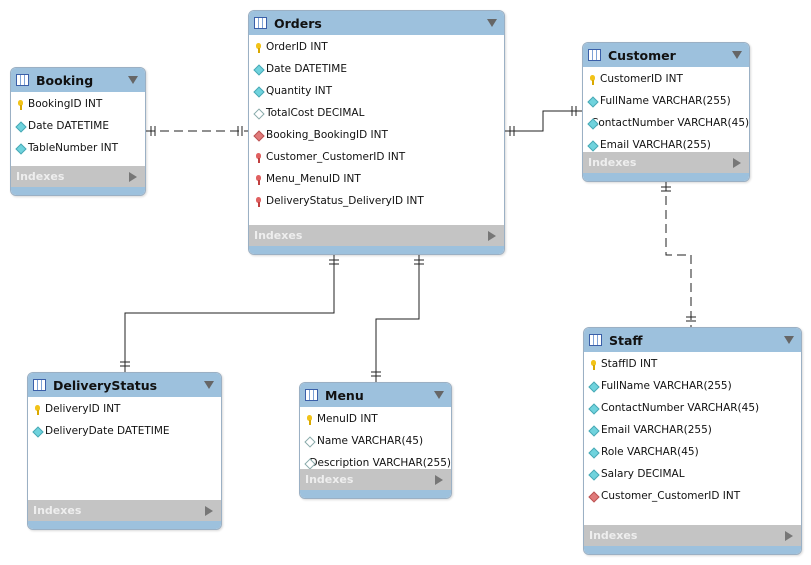 The height and width of the screenshot is (565, 811). What do you see at coordinates (73, 148) in the screenshot?
I see `column-label: TableNumber INT` at bounding box center [73, 148].